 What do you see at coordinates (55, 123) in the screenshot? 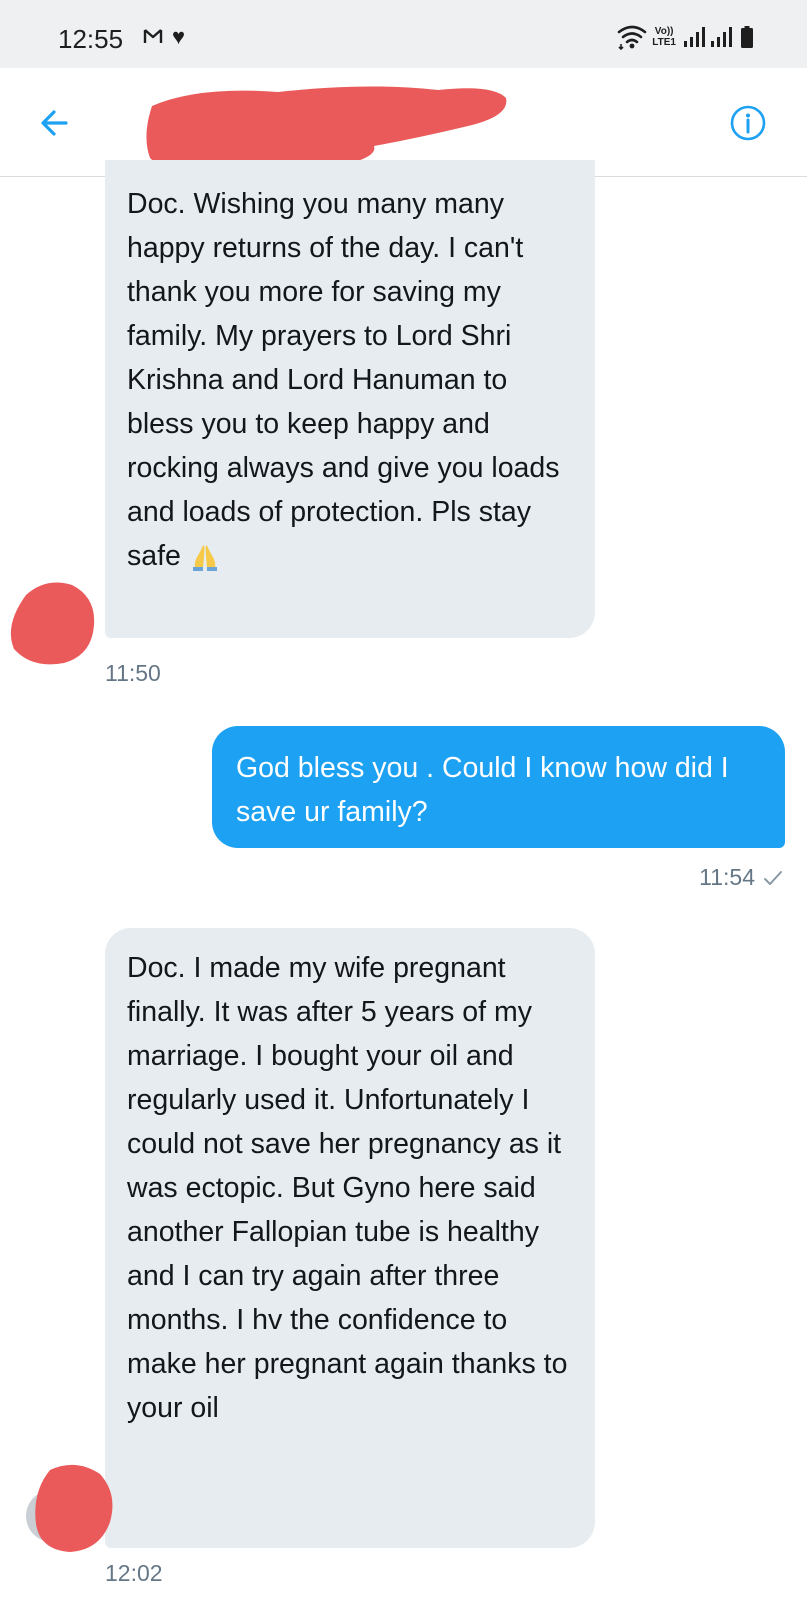
I see `arrow-left-icon` at bounding box center [55, 123].